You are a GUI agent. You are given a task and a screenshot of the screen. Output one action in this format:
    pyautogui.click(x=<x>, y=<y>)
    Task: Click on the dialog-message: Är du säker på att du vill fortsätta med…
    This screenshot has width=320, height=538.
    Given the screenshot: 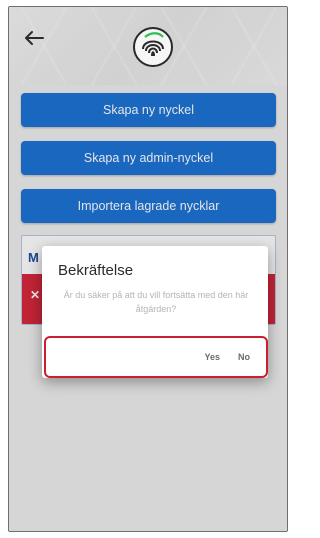 What is the action you would take?
    pyautogui.click(x=156, y=302)
    